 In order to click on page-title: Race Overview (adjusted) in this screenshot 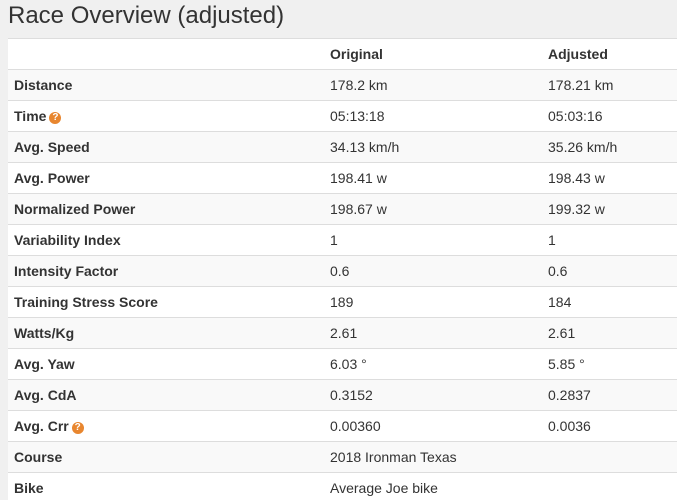, I will do `click(146, 15)`.